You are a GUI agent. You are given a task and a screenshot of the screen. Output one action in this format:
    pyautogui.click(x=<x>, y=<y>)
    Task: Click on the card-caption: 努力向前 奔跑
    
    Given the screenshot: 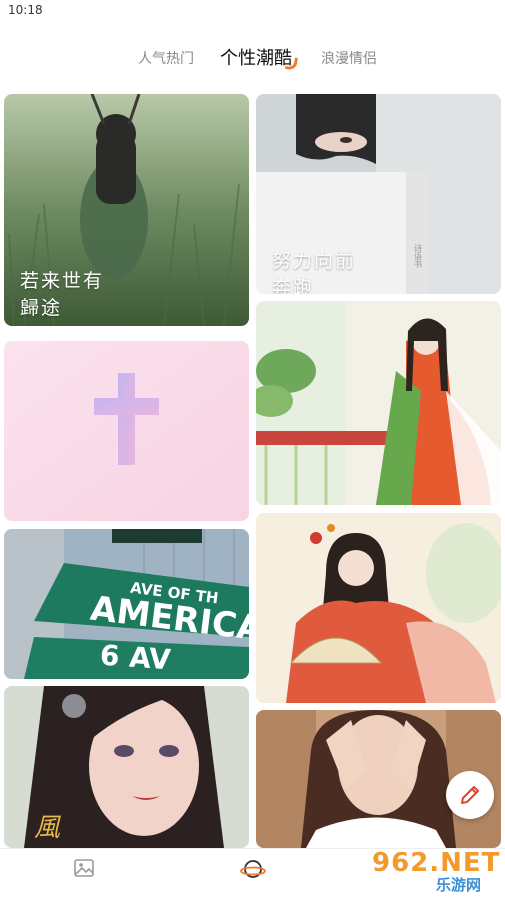 What is the action you would take?
    pyautogui.click(x=314, y=272)
    